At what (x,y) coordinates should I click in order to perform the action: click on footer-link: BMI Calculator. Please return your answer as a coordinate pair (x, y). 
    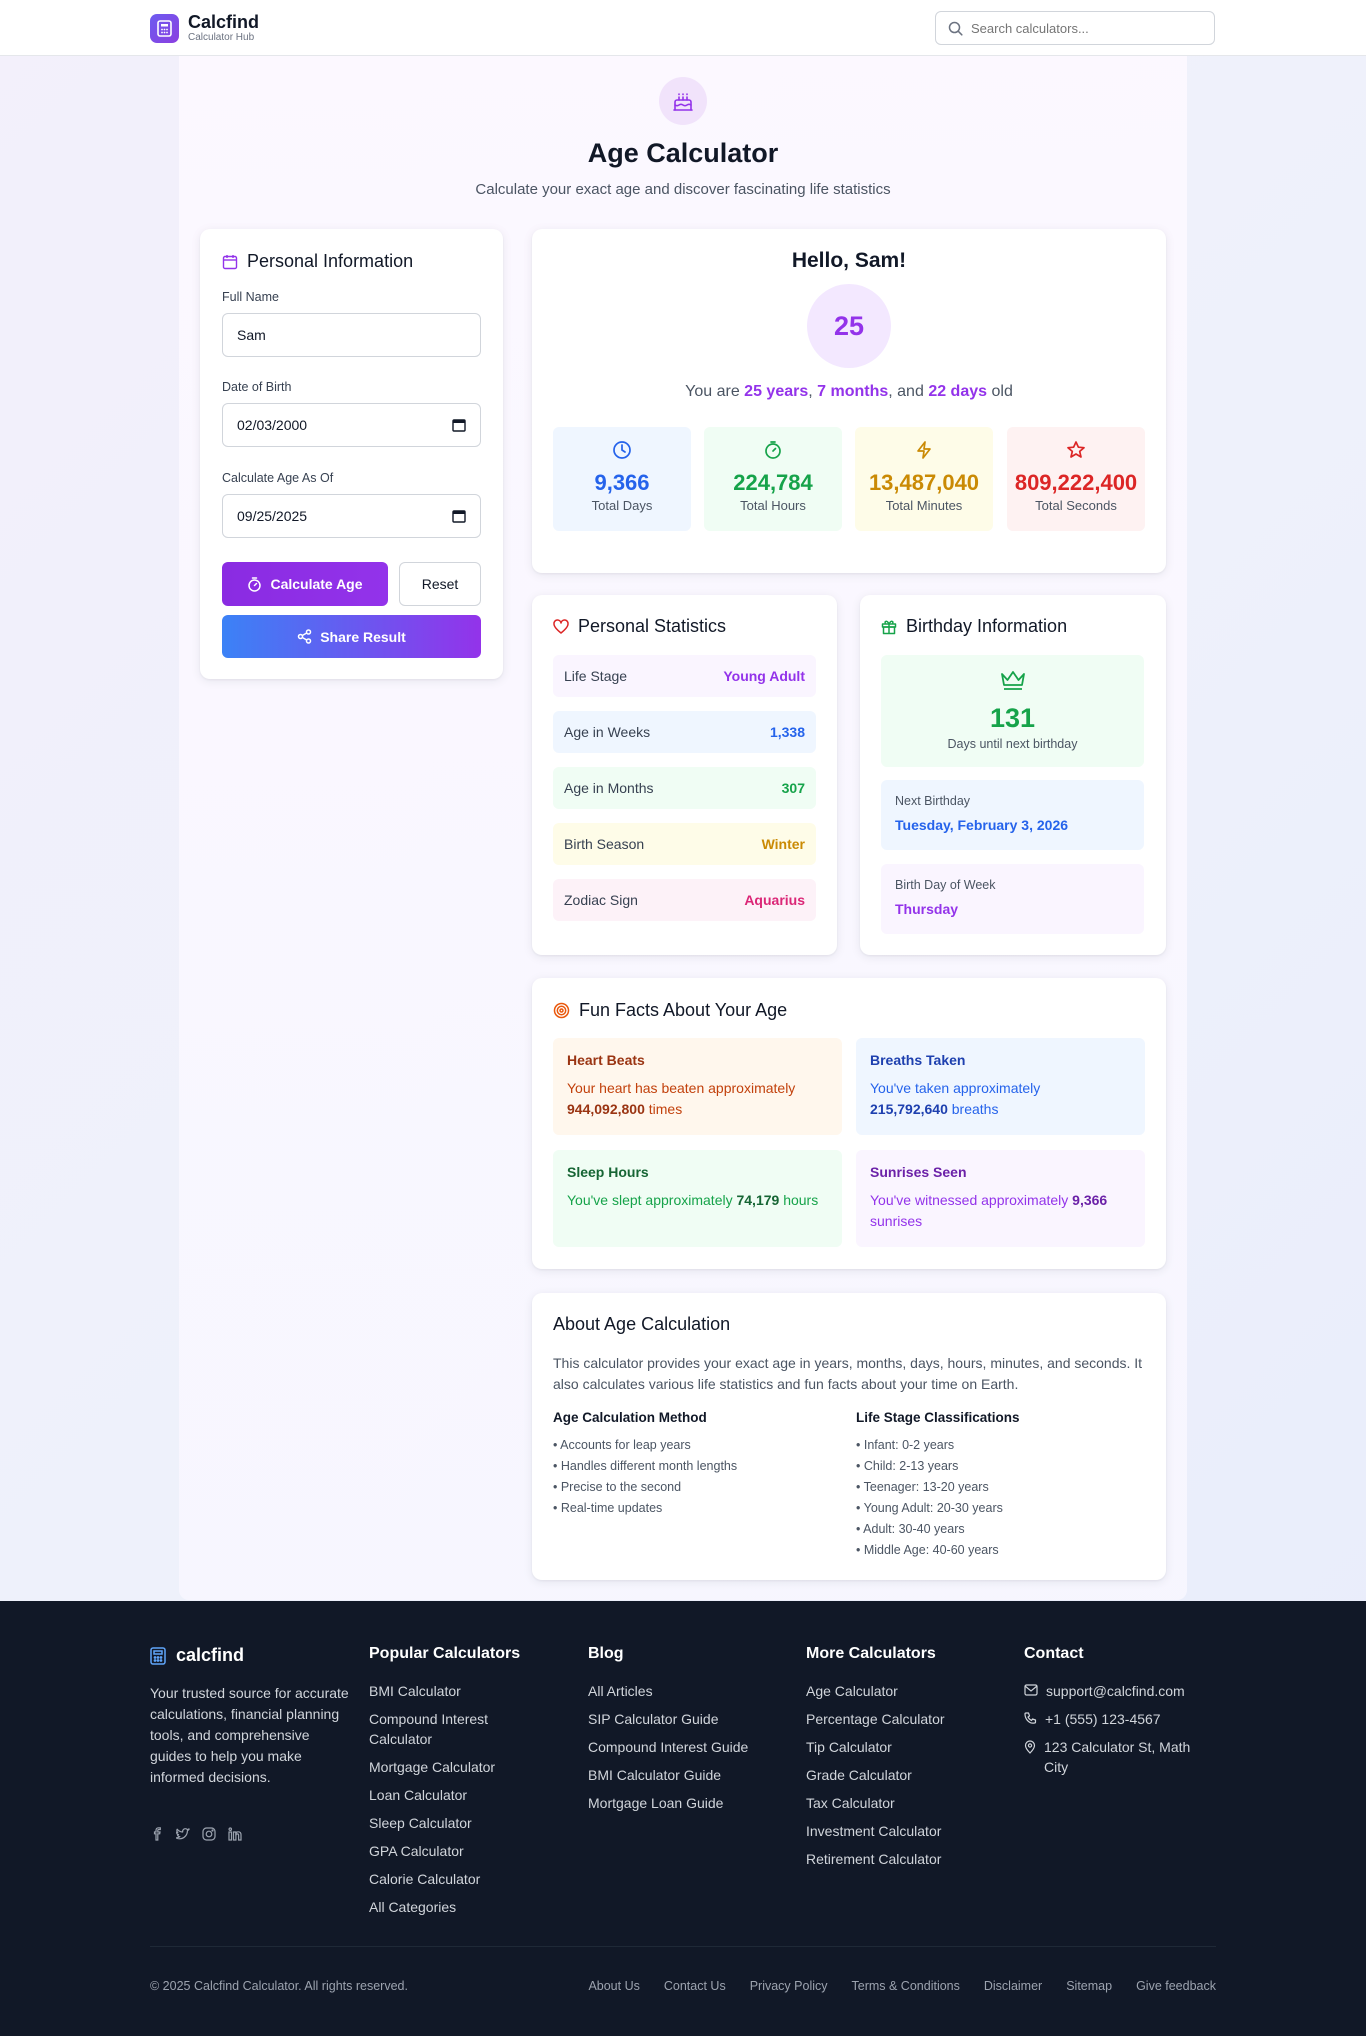
    Looking at the image, I should click on (469, 1691).